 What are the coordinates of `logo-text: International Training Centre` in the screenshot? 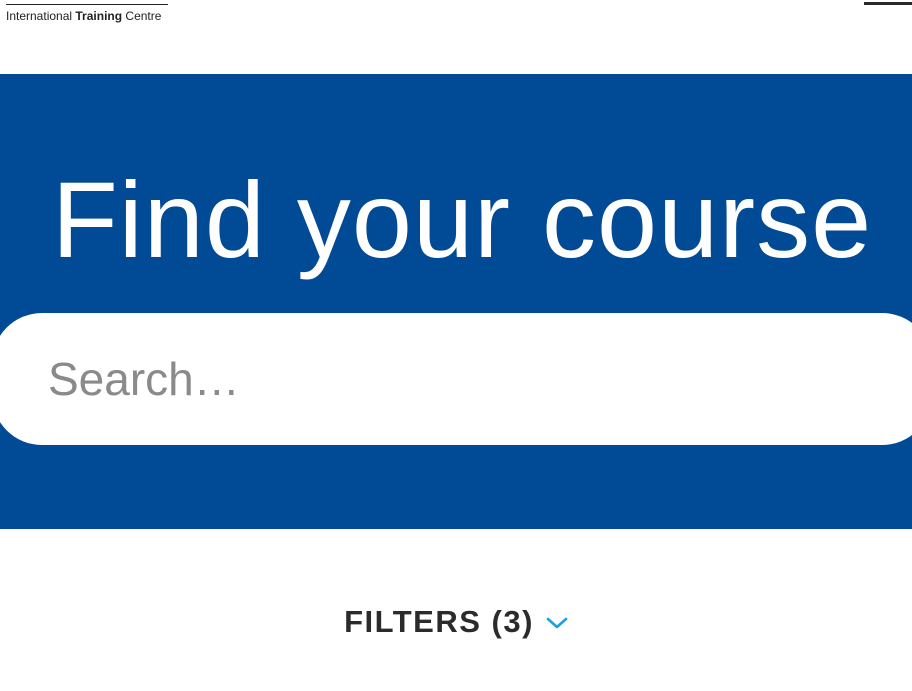 It's located at (83, 16).